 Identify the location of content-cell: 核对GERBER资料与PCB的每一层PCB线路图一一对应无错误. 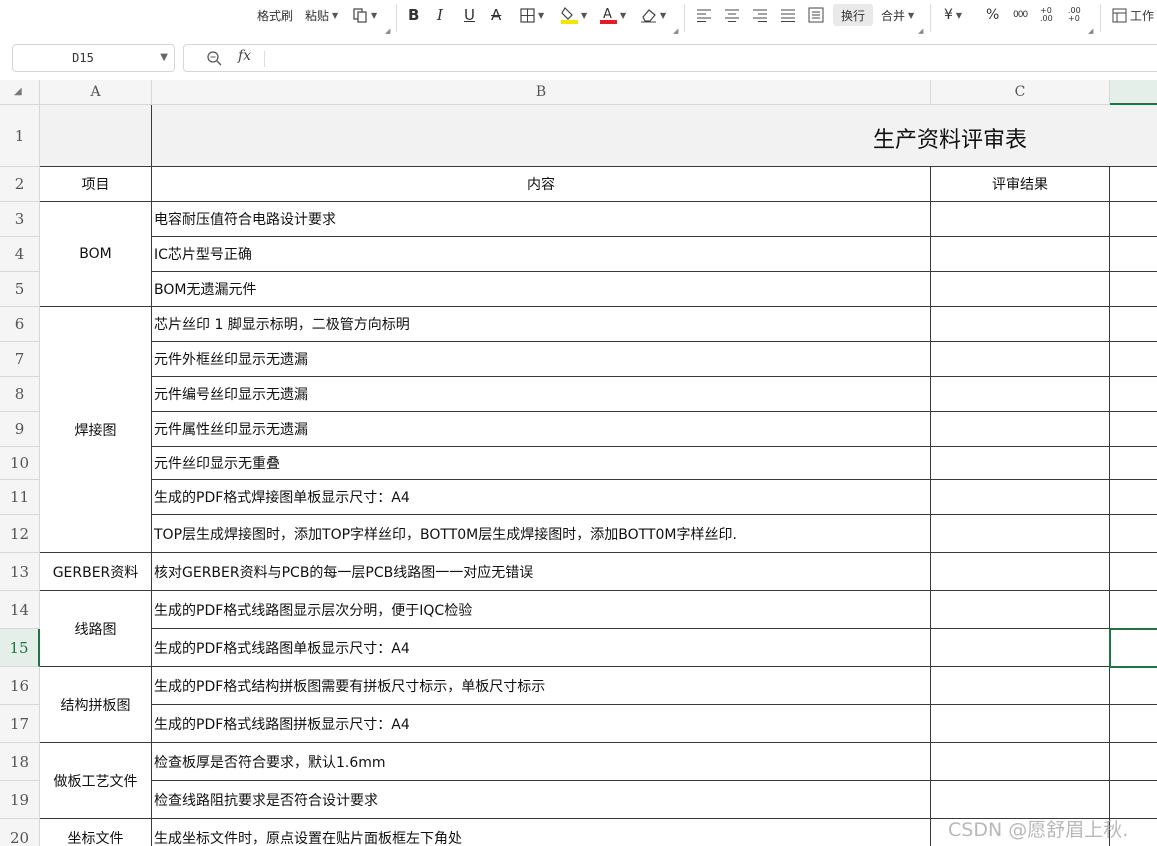
(541, 572).